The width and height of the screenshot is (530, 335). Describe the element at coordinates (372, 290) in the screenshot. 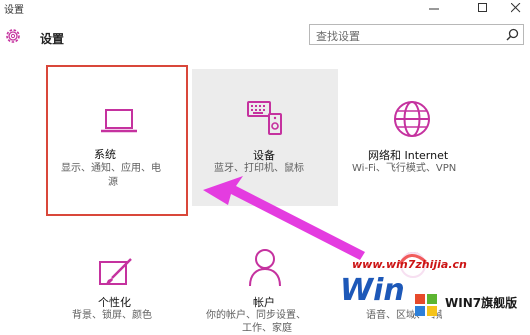

I see `svg-text: Win` at that location.